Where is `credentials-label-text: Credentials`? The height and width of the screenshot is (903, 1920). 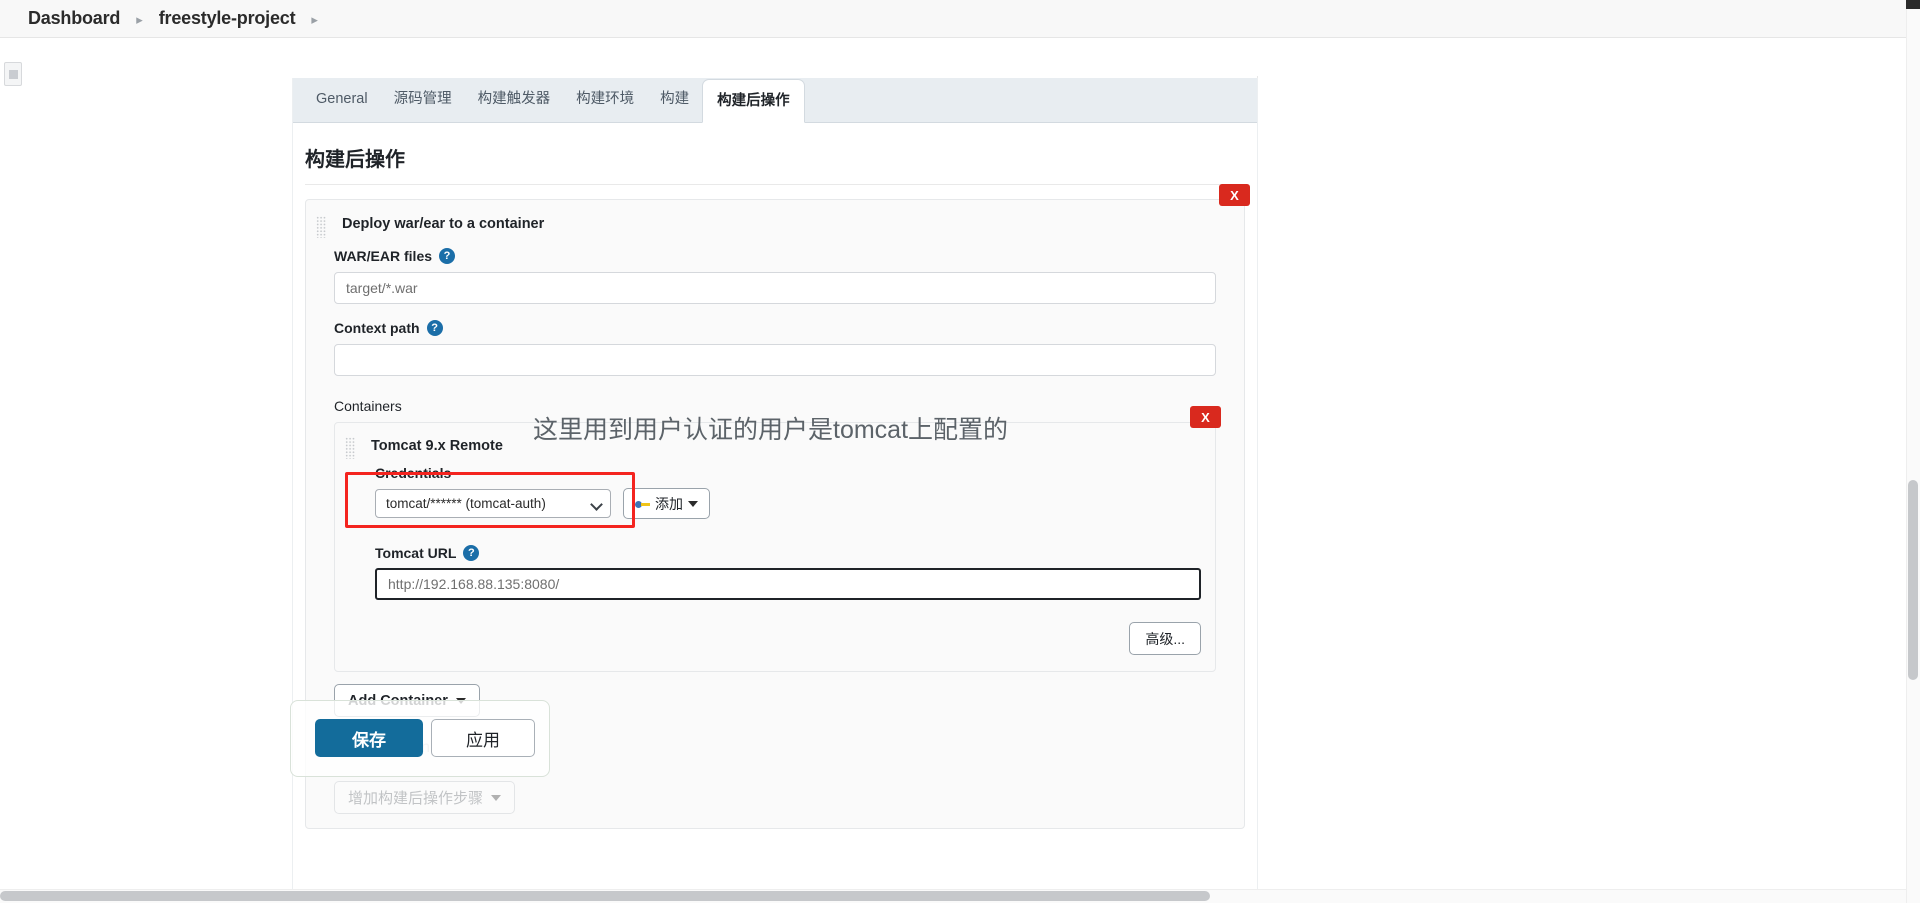
credentials-label-text: Credentials is located at coordinates (413, 473).